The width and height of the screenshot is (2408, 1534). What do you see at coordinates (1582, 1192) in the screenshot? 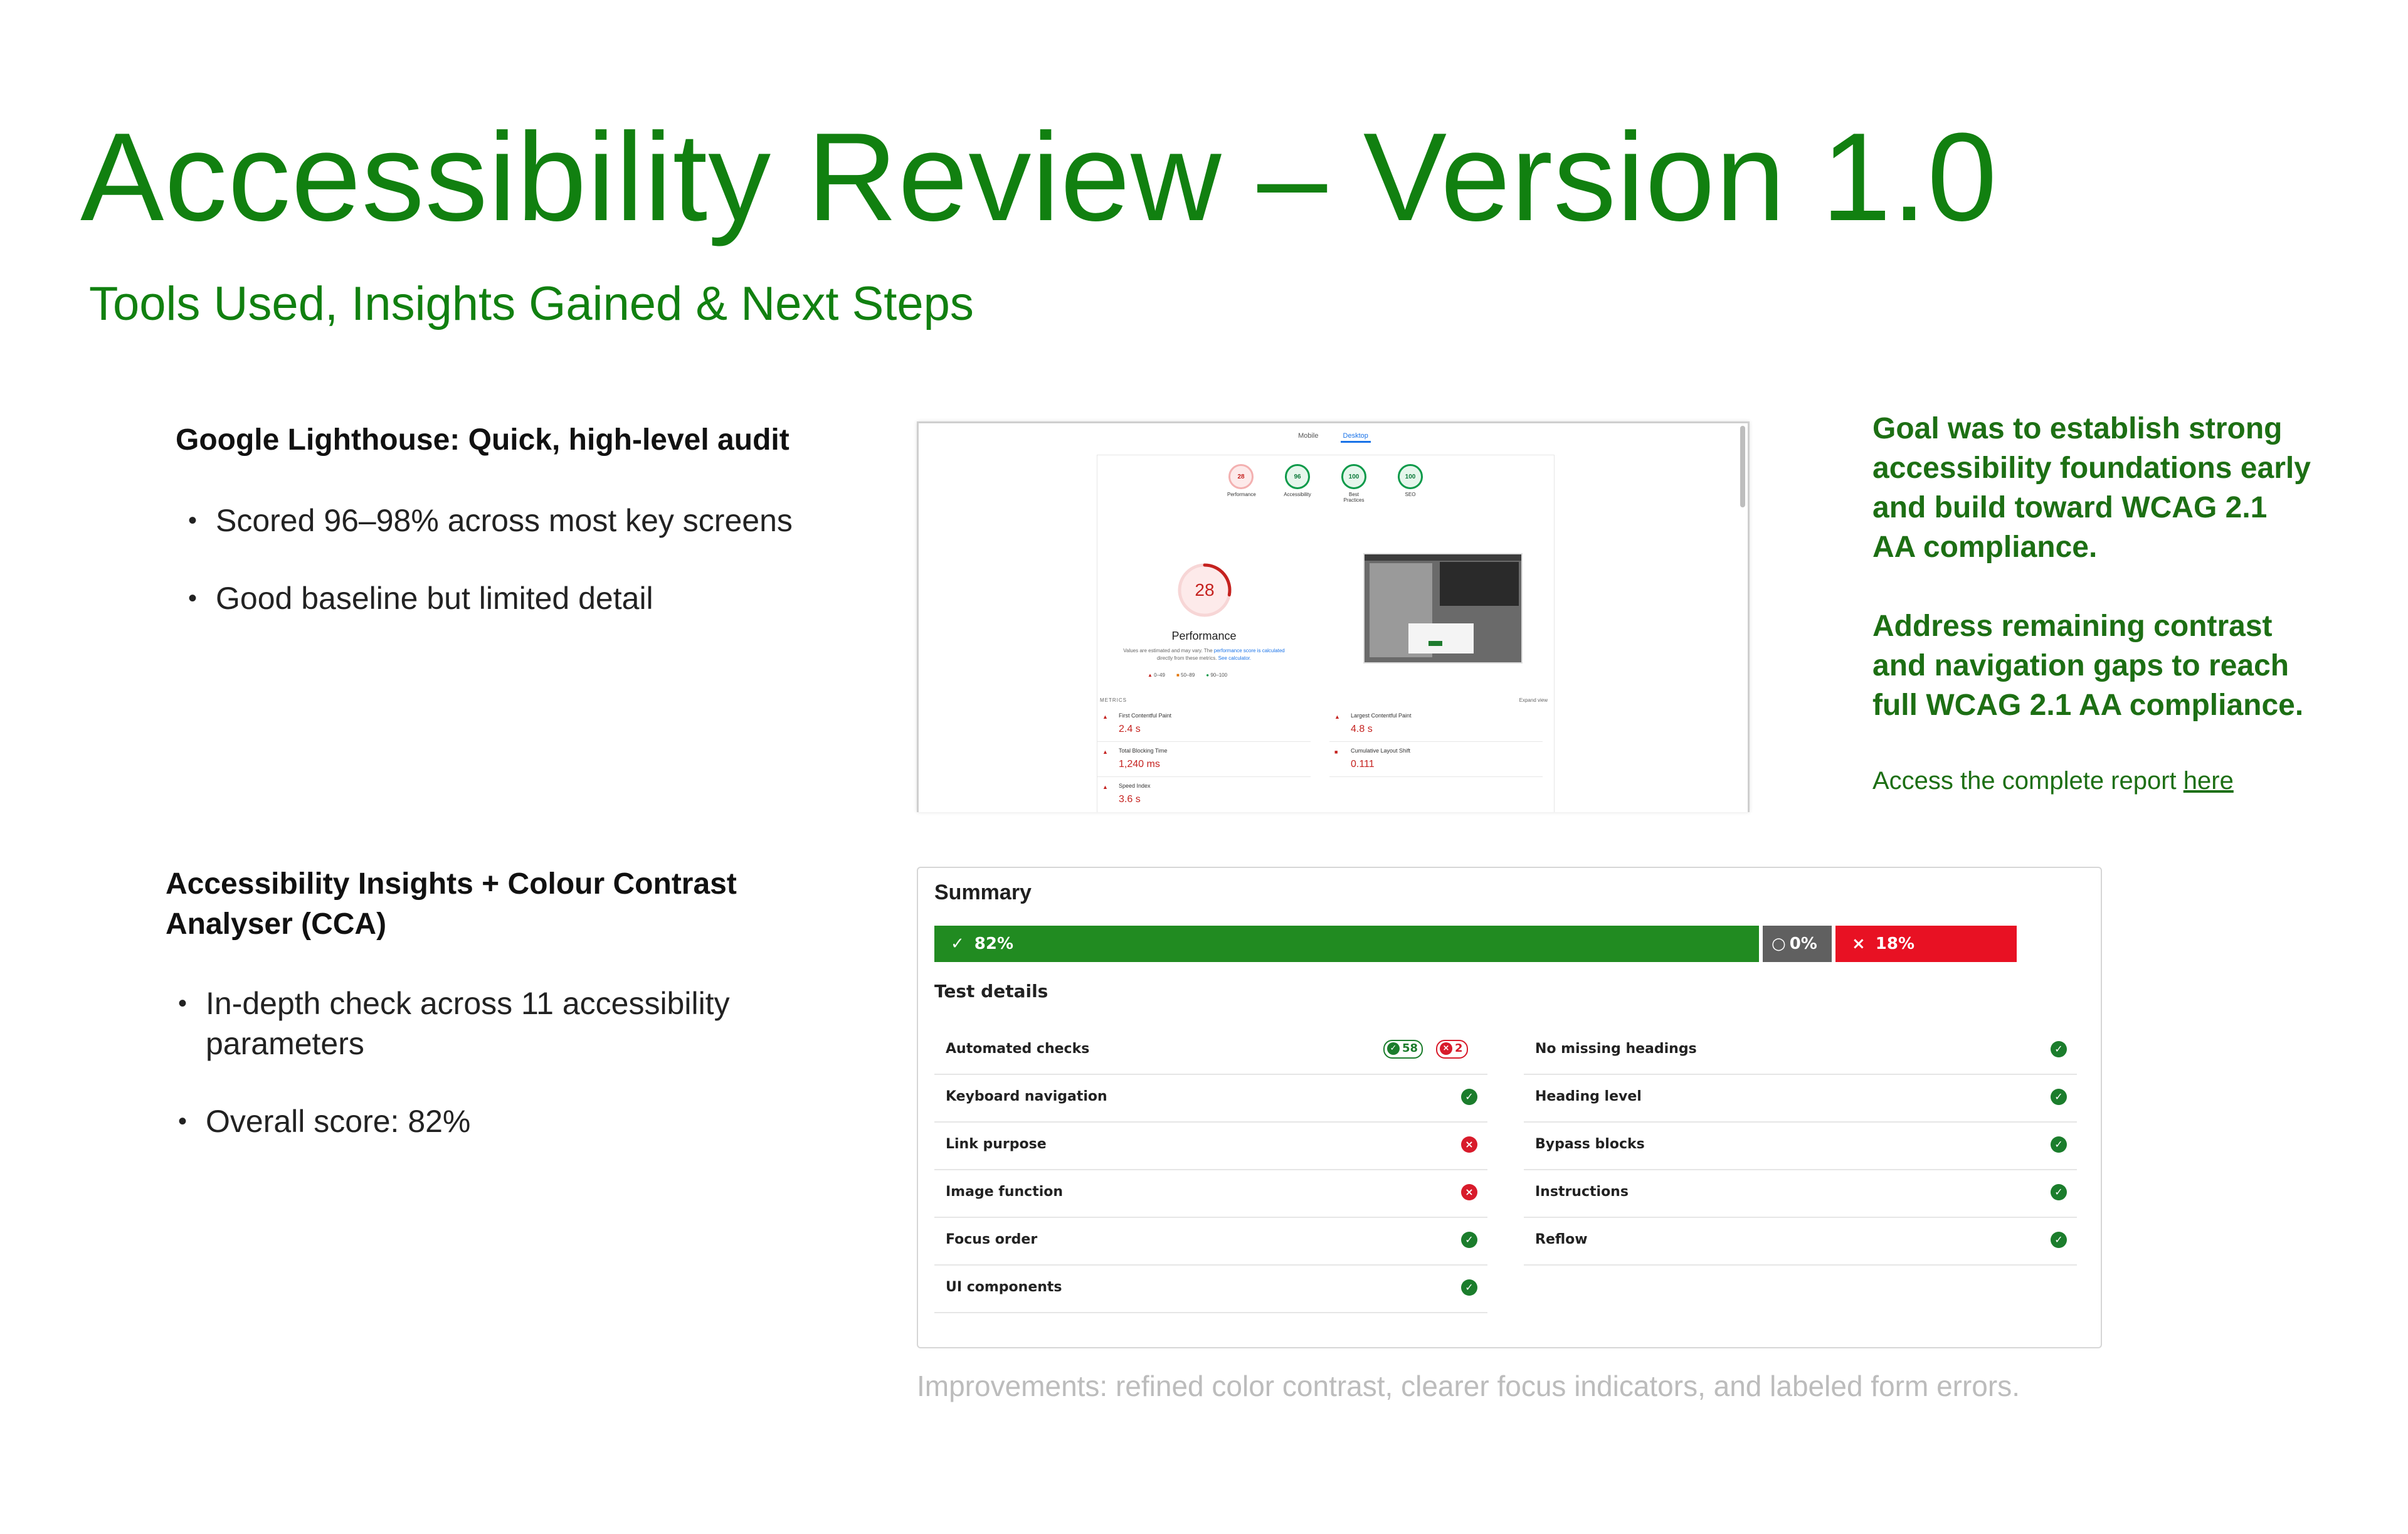
I see `test-label: Instructions` at bounding box center [1582, 1192].